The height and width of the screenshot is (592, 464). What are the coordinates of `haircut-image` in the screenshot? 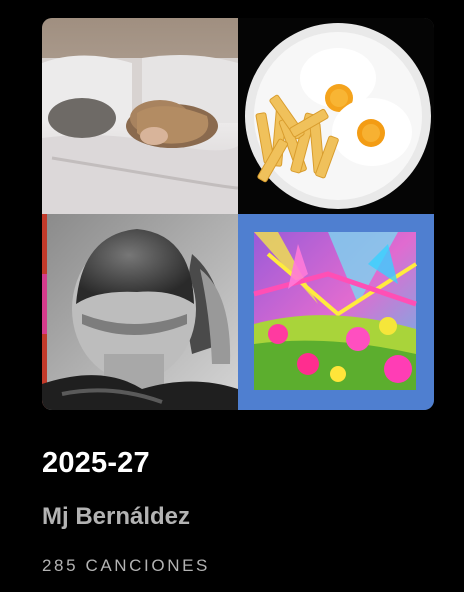 It's located at (140, 312).